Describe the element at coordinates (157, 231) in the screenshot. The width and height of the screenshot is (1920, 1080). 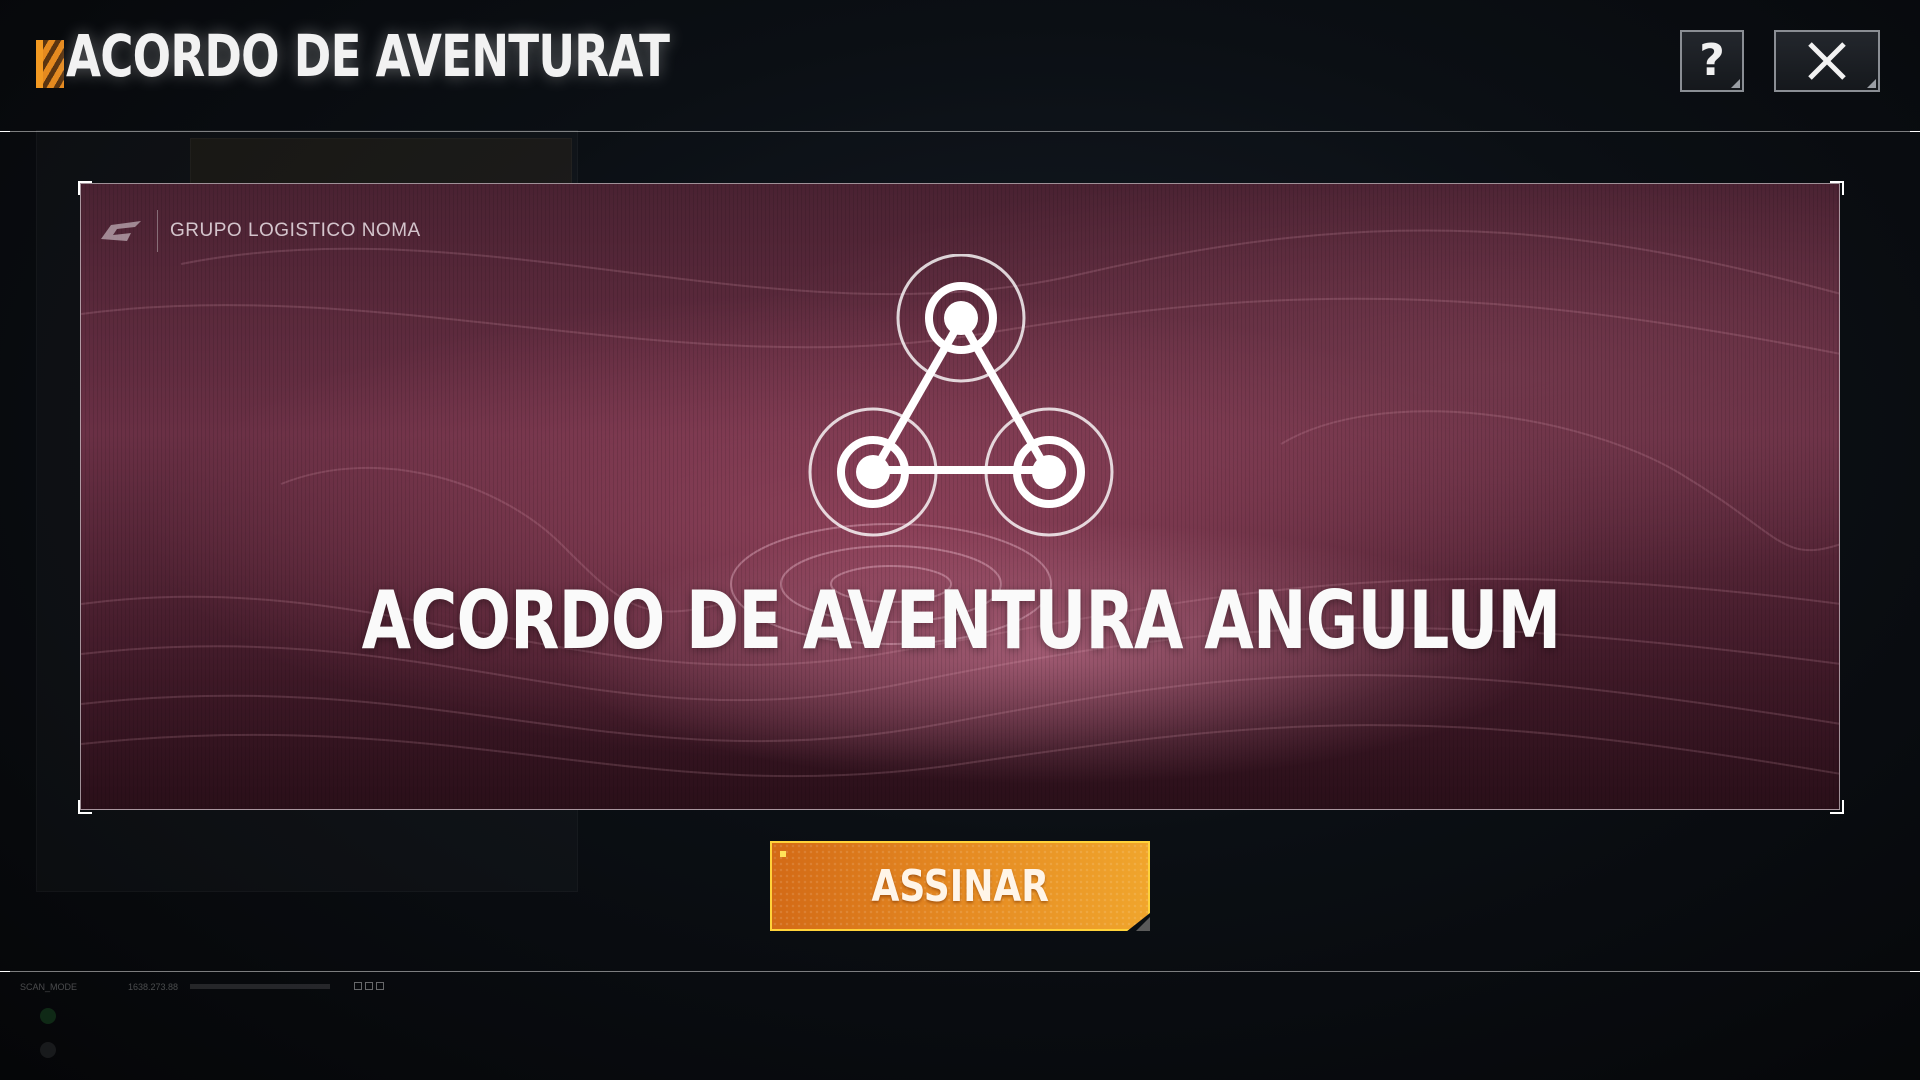
I see `brand-separator` at that location.